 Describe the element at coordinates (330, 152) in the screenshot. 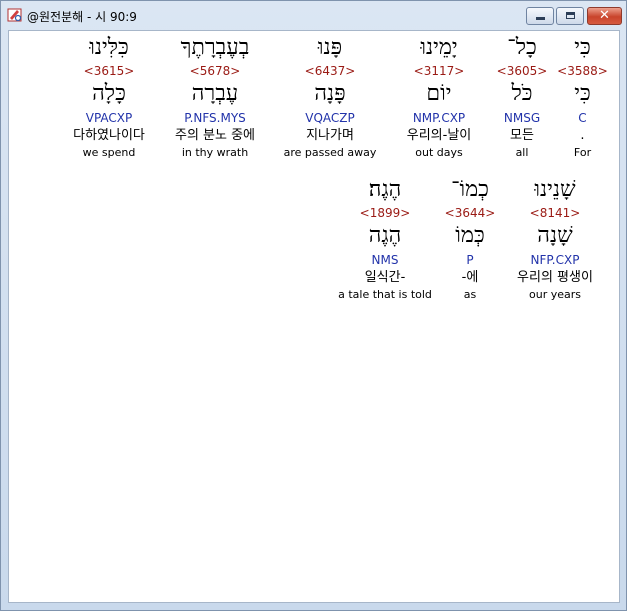

I see `english-gloss: are passed away` at that location.